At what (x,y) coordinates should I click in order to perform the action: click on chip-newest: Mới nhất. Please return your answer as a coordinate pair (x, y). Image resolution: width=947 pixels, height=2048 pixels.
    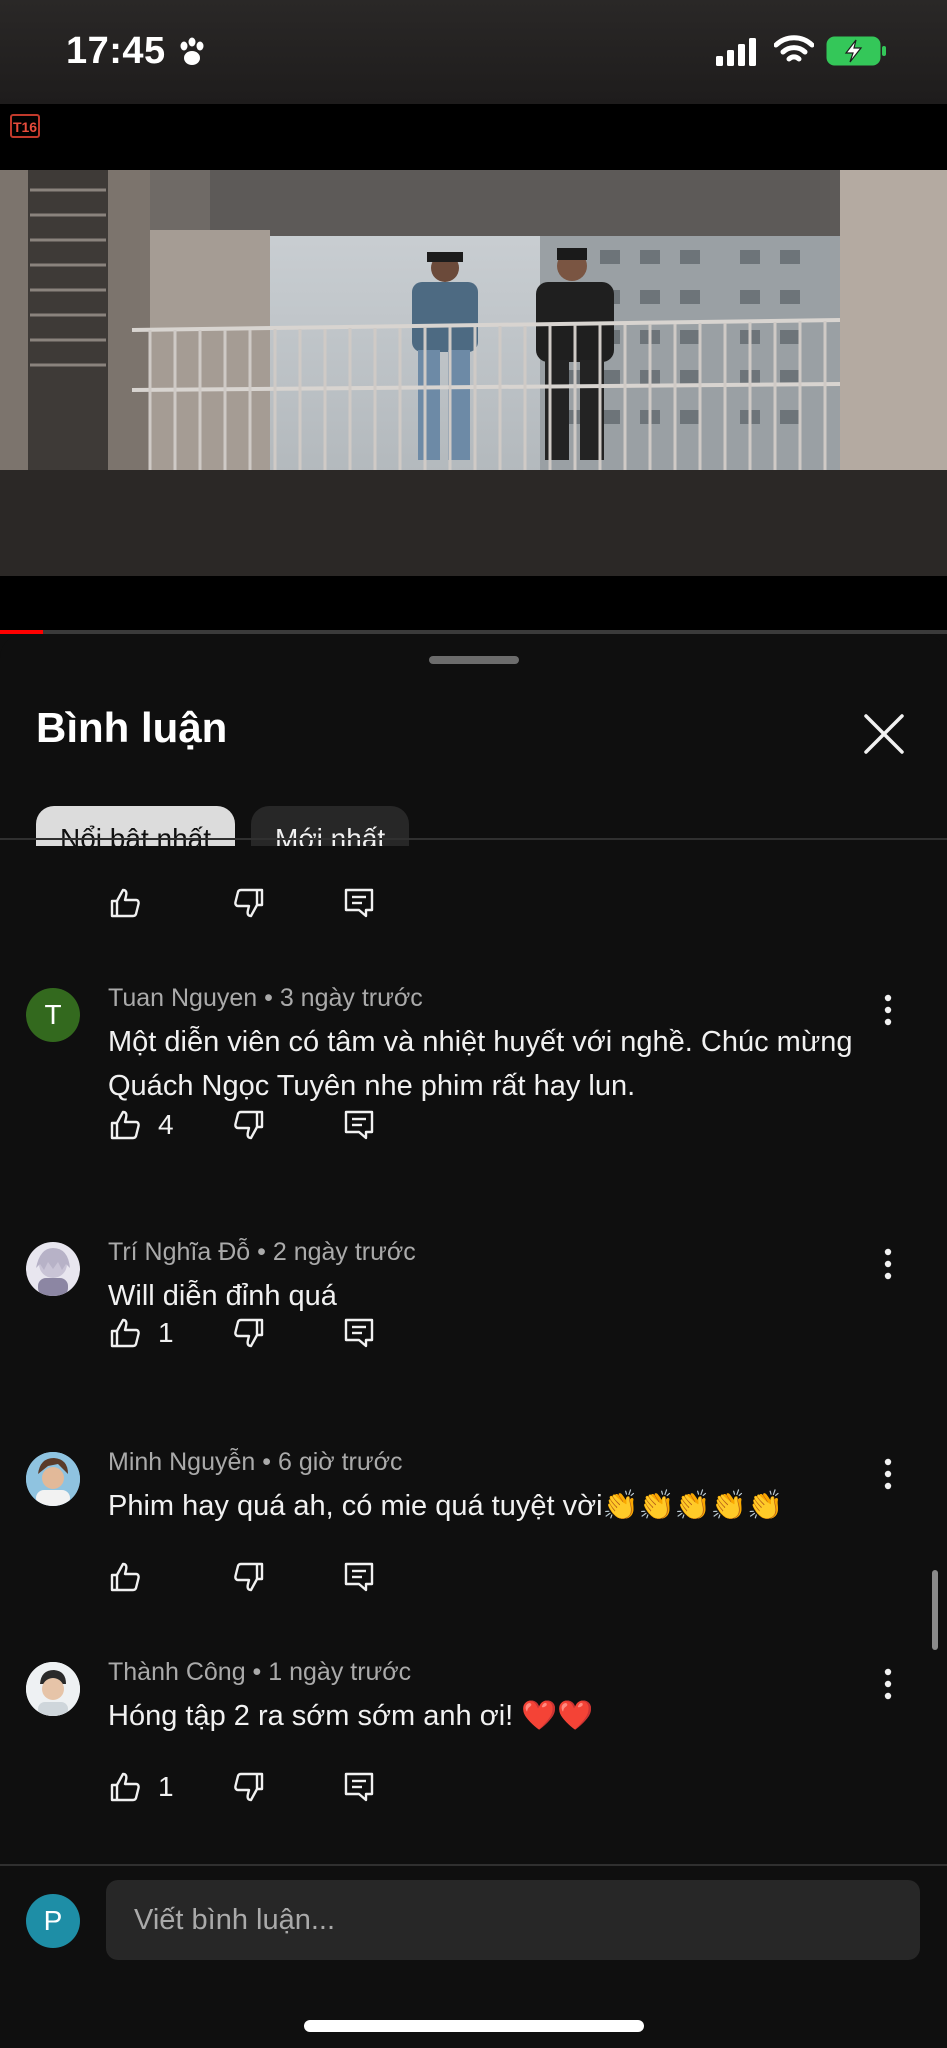
    Looking at the image, I should click on (330, 826).